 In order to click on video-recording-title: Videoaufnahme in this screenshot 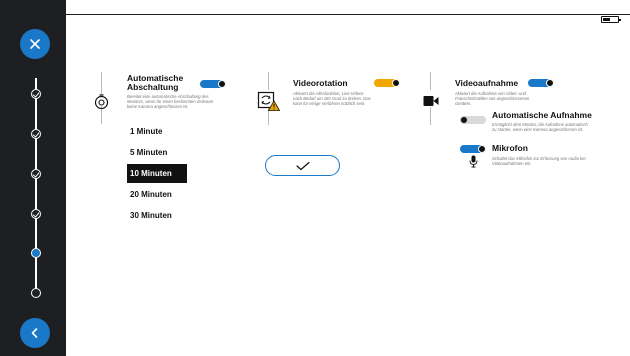, I will do `click(487, 83)`.